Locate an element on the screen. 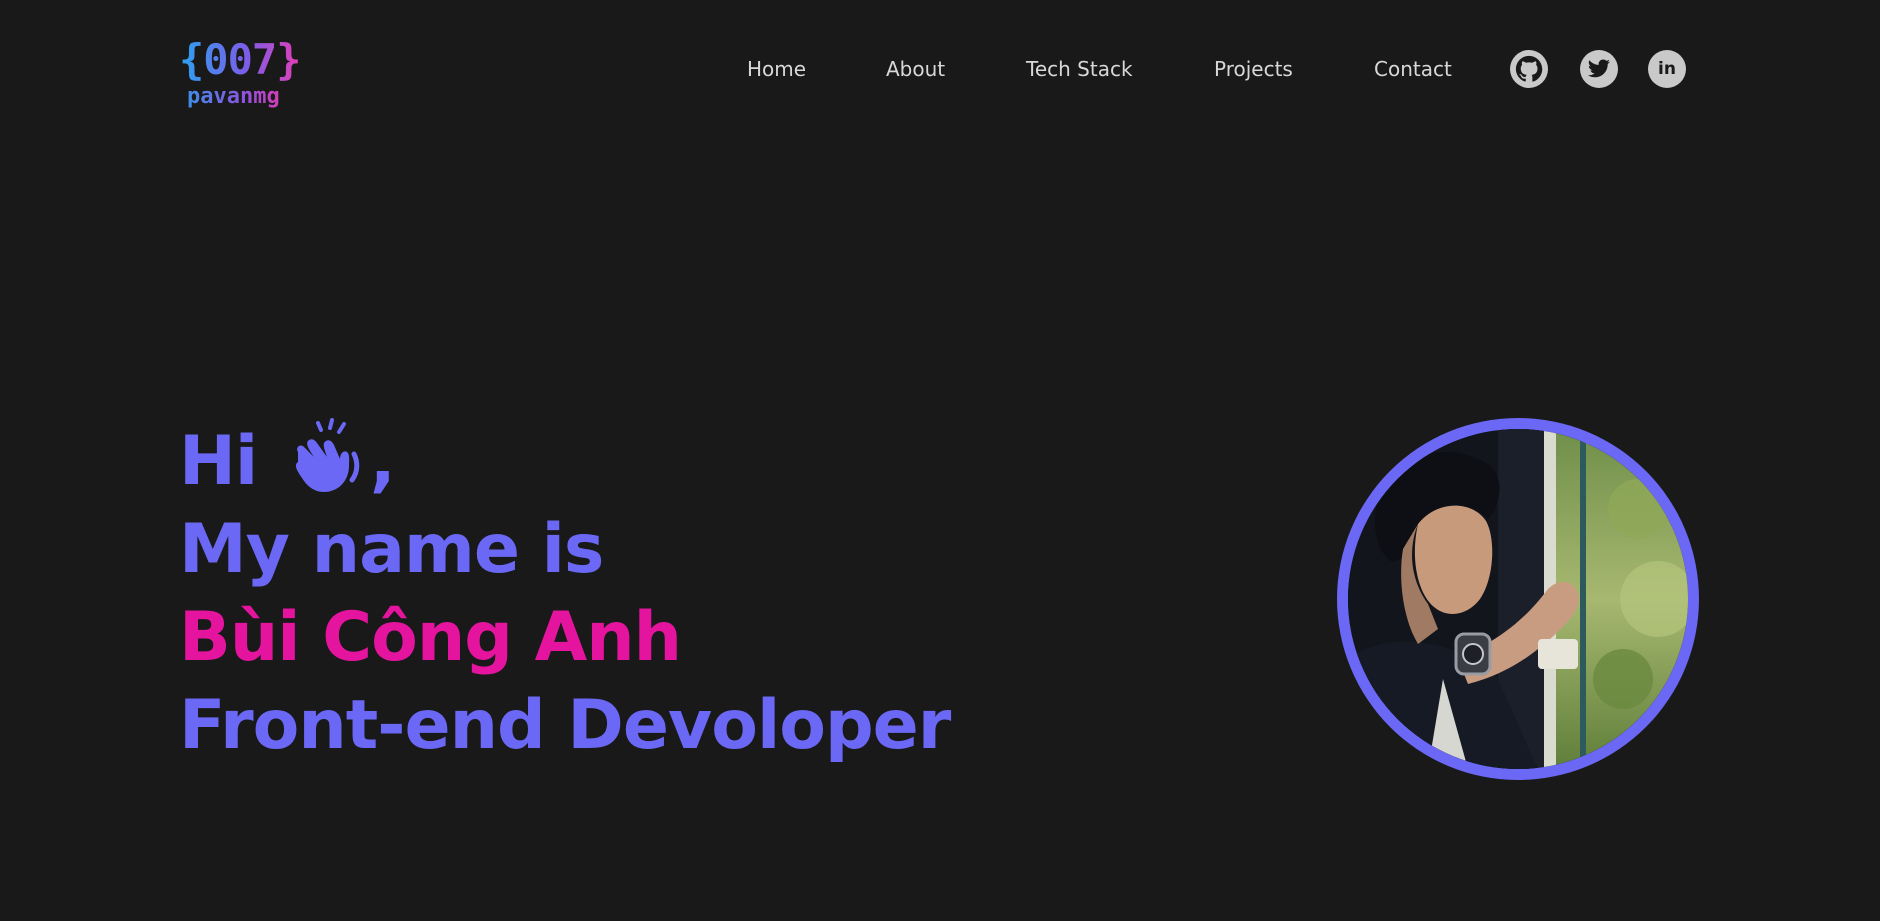 Image resolution: width=1880 pixels, height=921 pixels. github-link is located at coordinates (1529, 69).